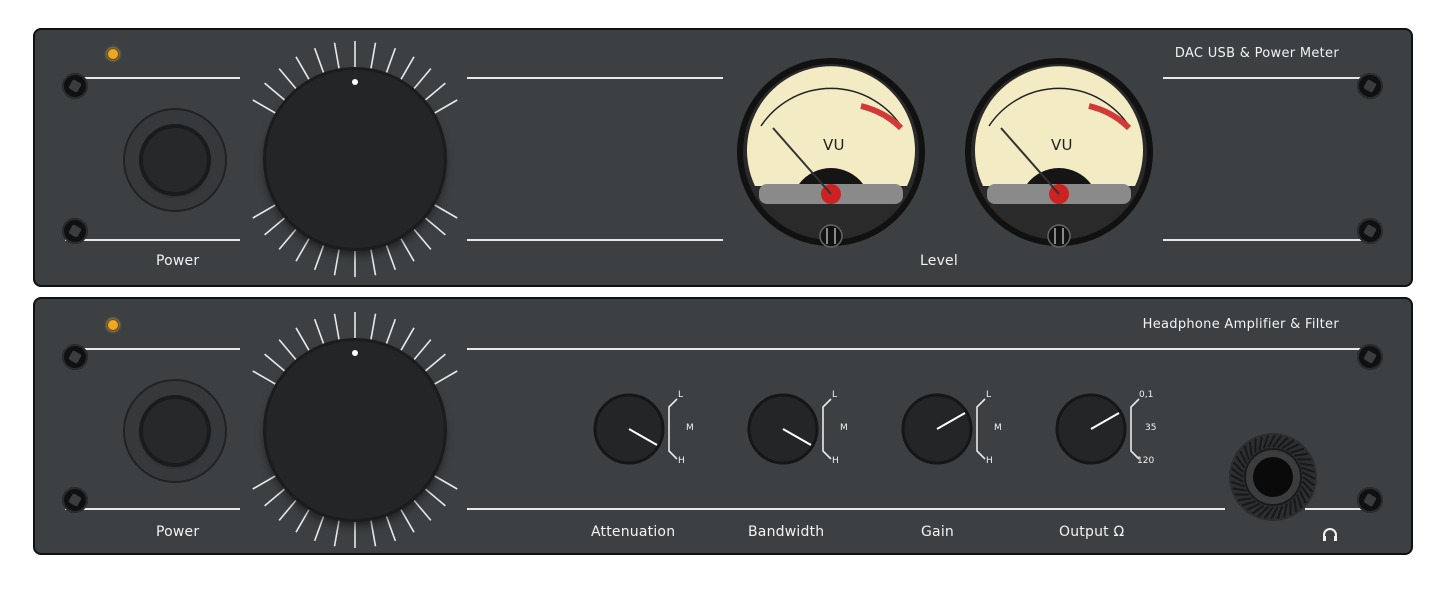 This screenshot has width=1447, height=591. I want to click on bandwidth-label: Bandwidth, so click(786, 532).